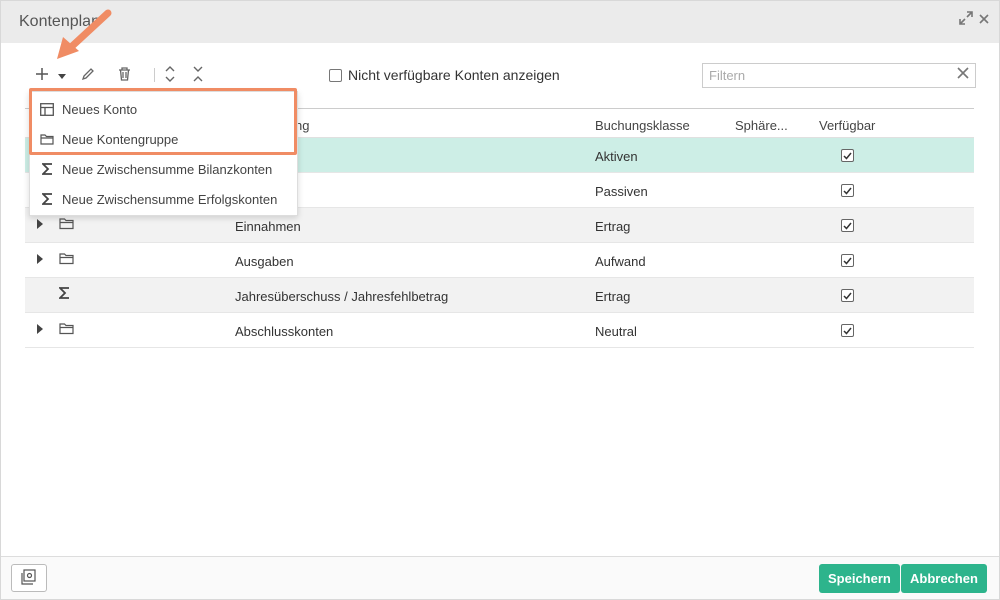  What do you see at coordinates (500, 22) in the screenshot?
I see `titlebar: Kontenplan` at bounding box center [500, 22].